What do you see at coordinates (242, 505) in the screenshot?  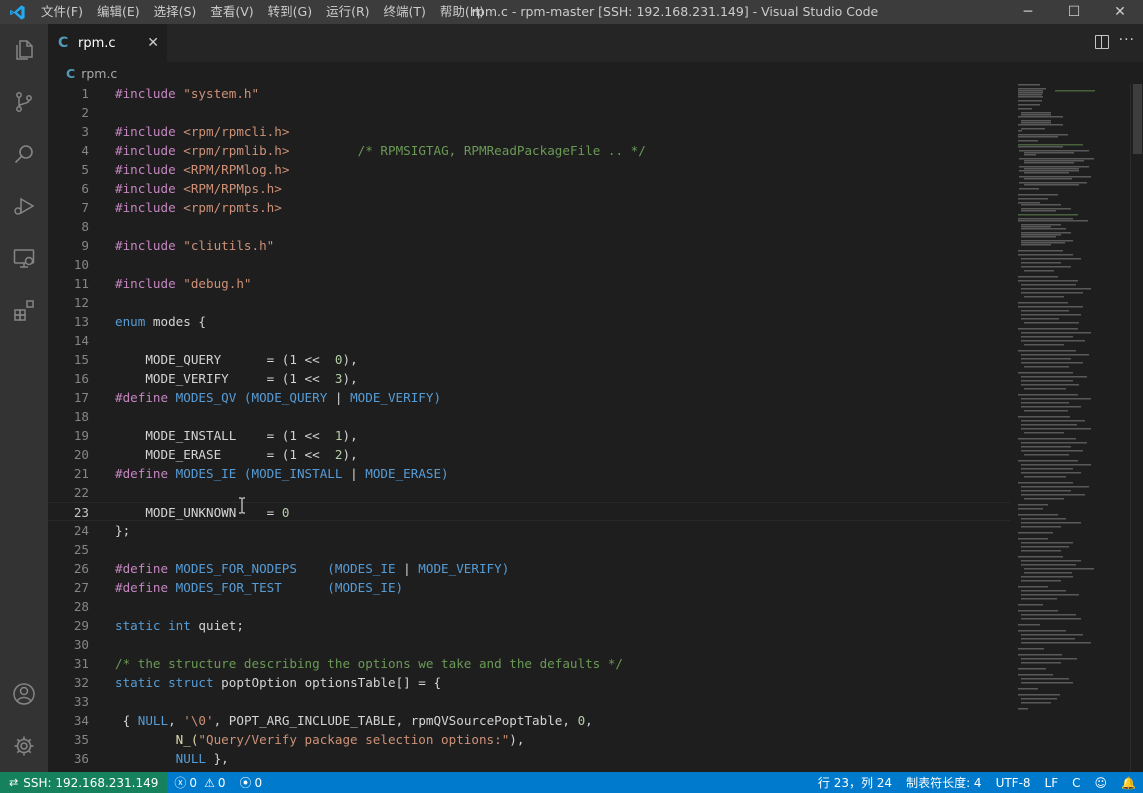 I see `mouse-ibeam-cursor-icon` at bounding box center [242, 505].